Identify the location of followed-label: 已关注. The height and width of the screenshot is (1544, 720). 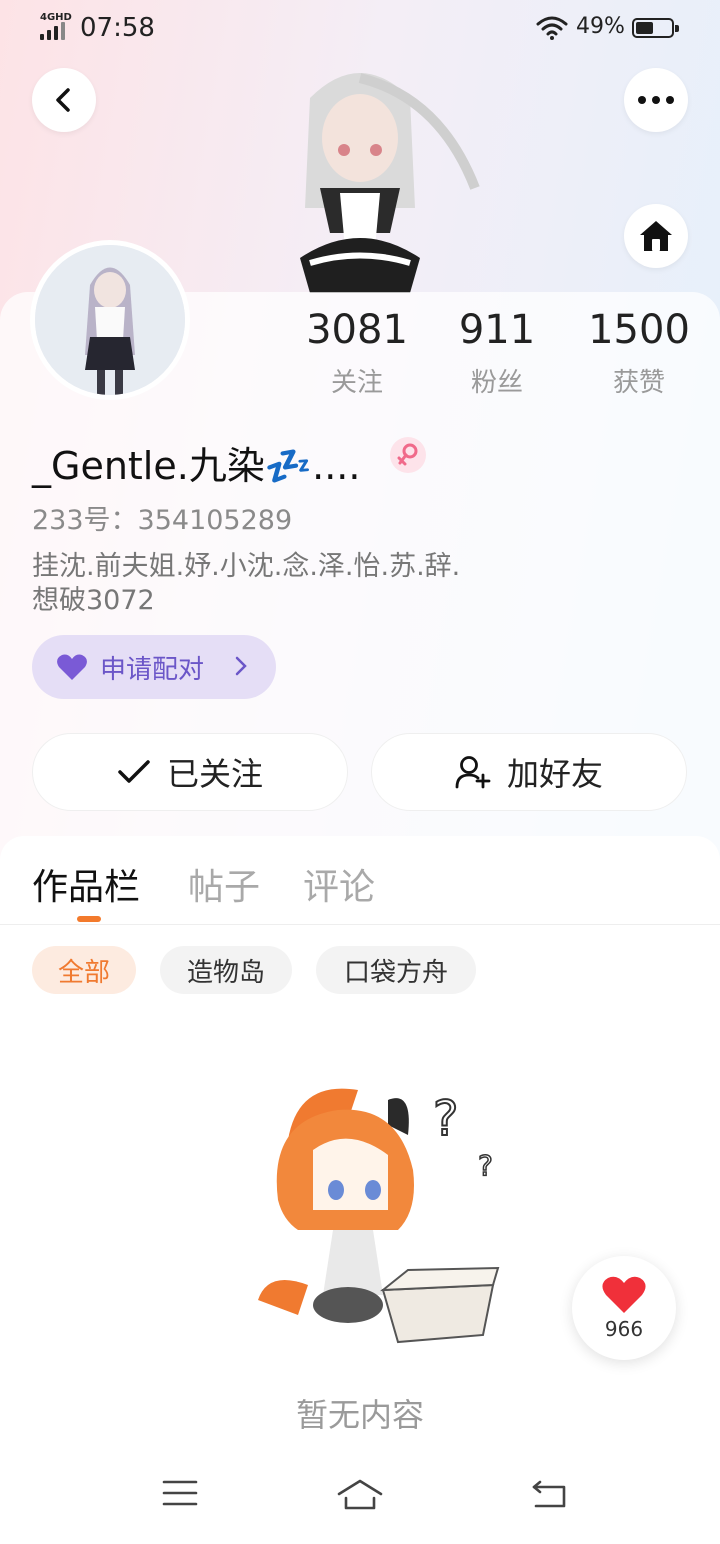
(214, 774).